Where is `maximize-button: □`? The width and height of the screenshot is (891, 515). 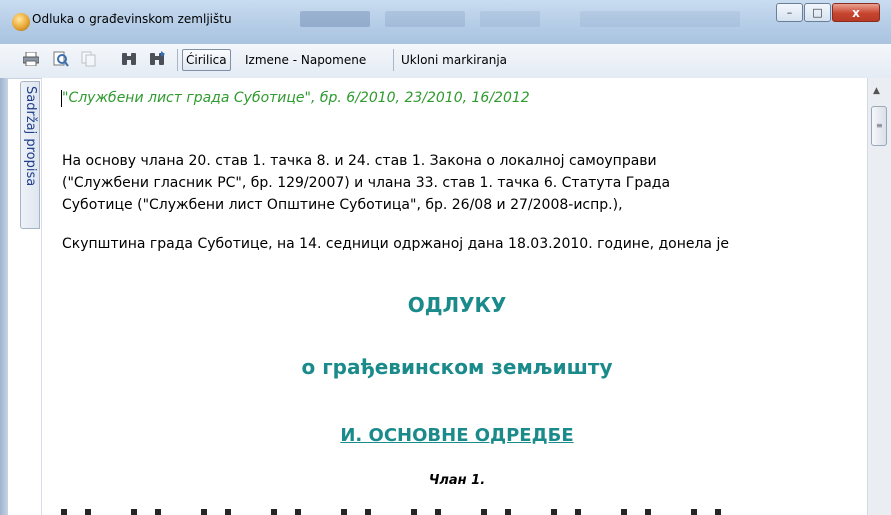 maximize-button: □ is located at coordinates (817, 12).